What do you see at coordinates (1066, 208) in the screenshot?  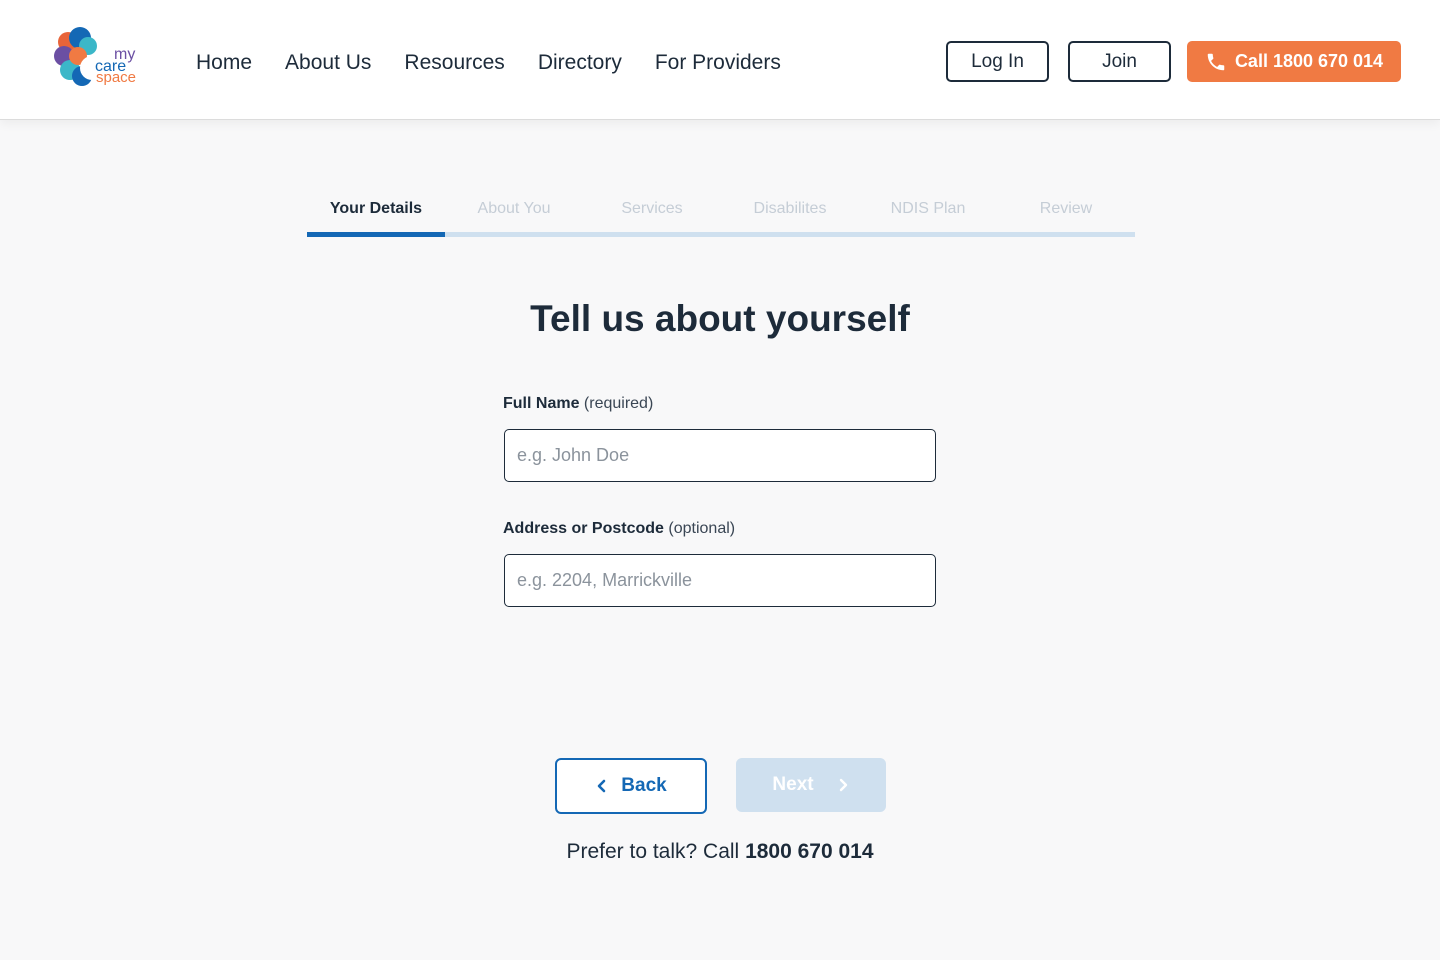 I see `step-review: Review` at bounding box center [1066, 208].